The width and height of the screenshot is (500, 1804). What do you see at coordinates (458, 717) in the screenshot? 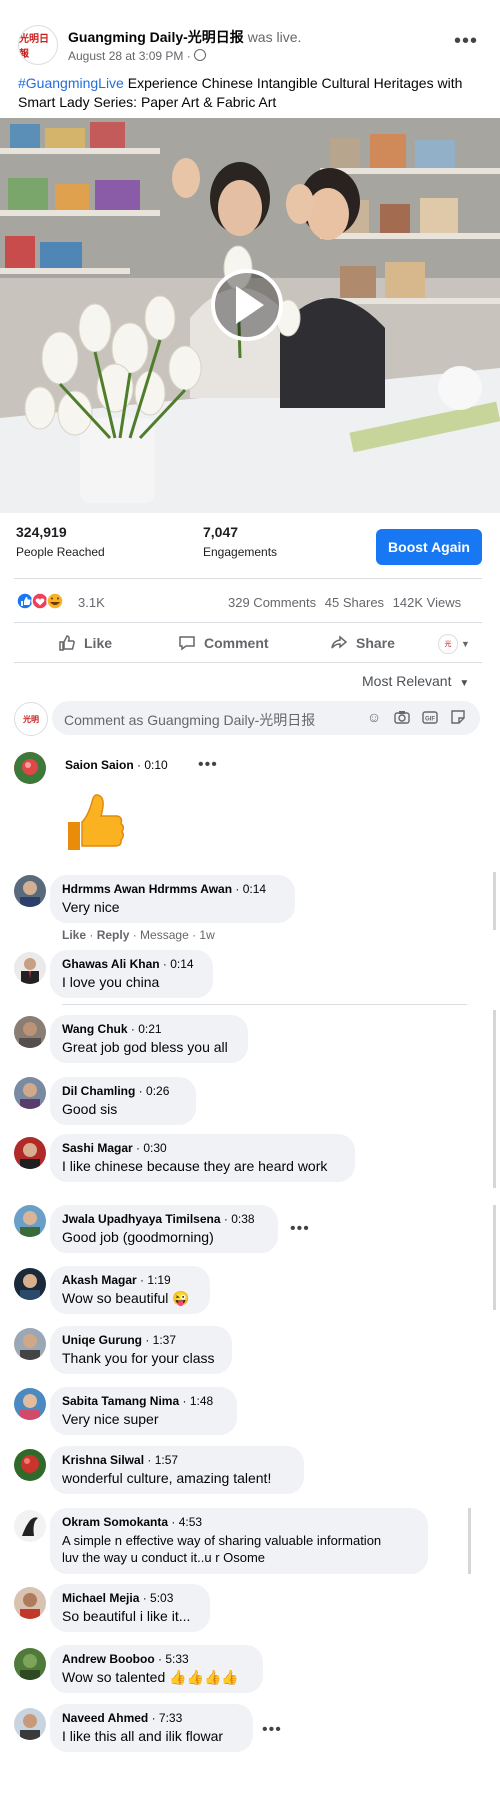
I see `sticker-icon` at bounding box center [458, 717].